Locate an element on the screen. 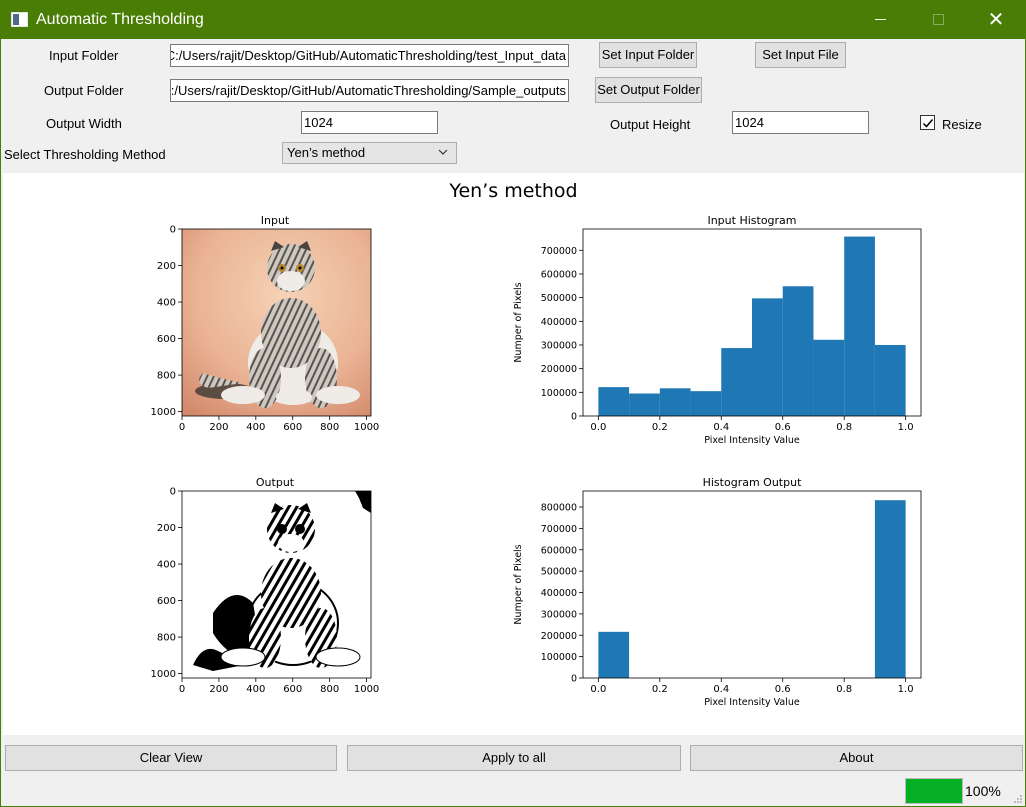 Image resolution: width=1026 pixels, height=807 pixels. output-width-label: Output Width is located at coordinates (84, 123).